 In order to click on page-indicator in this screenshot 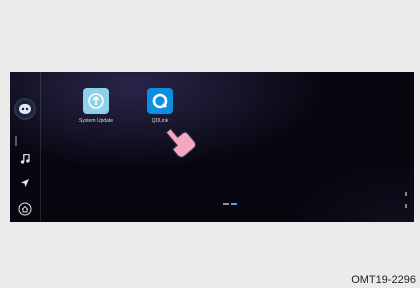, I will do `click(230, 204)`.